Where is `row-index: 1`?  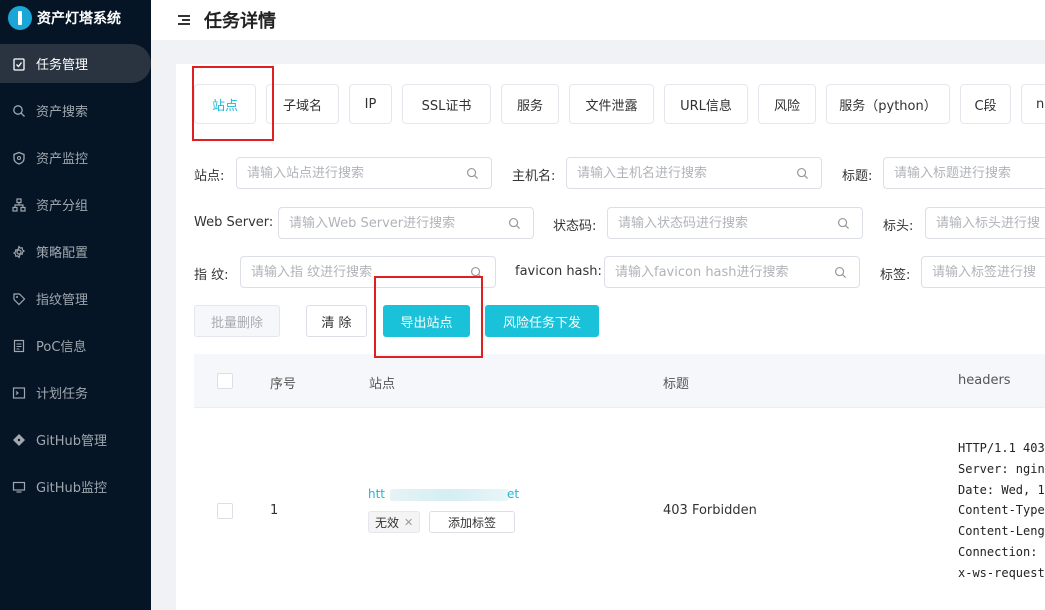 row-index: 1 is located at coordinates (274, 510).